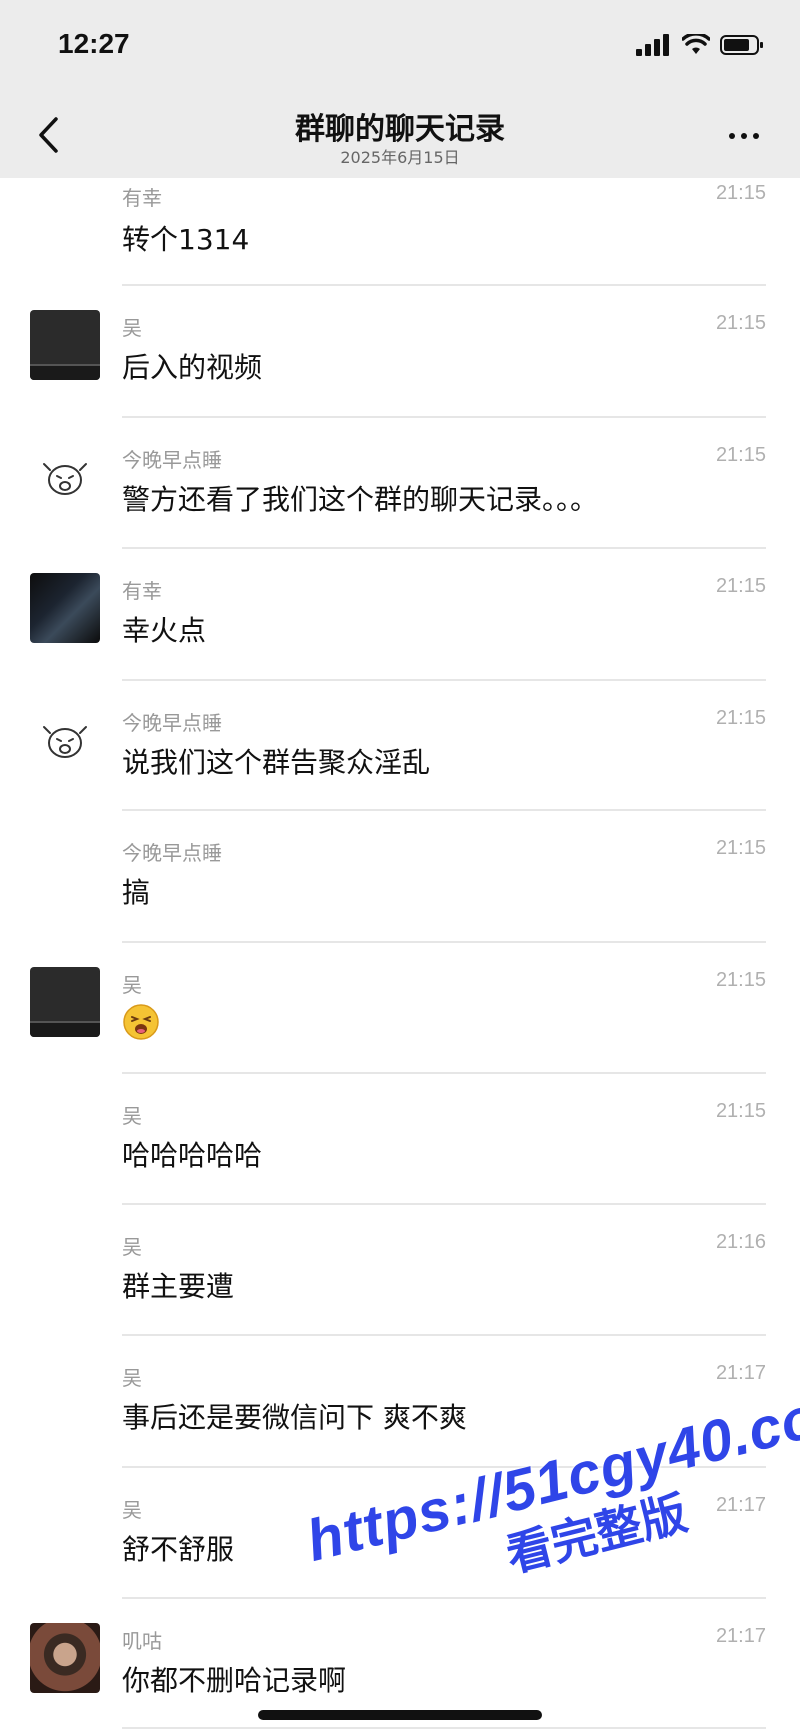 The height and width of the screenshot is (1734, 800). Describe the element at coordinates (400, 615) in the screenshot. I see `chat-record-item: 有幸 幸火点 21:15` at that location.